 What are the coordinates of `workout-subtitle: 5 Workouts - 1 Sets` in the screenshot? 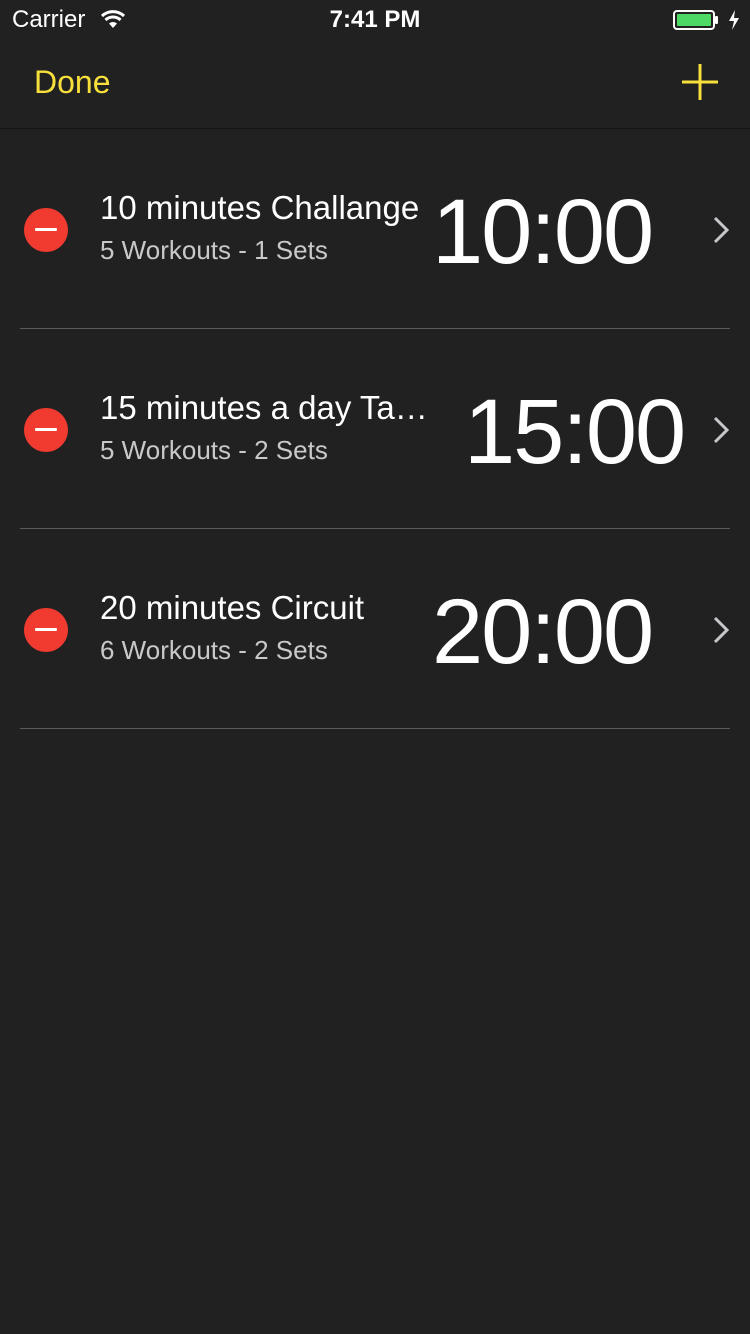 It's located at (214, 250).